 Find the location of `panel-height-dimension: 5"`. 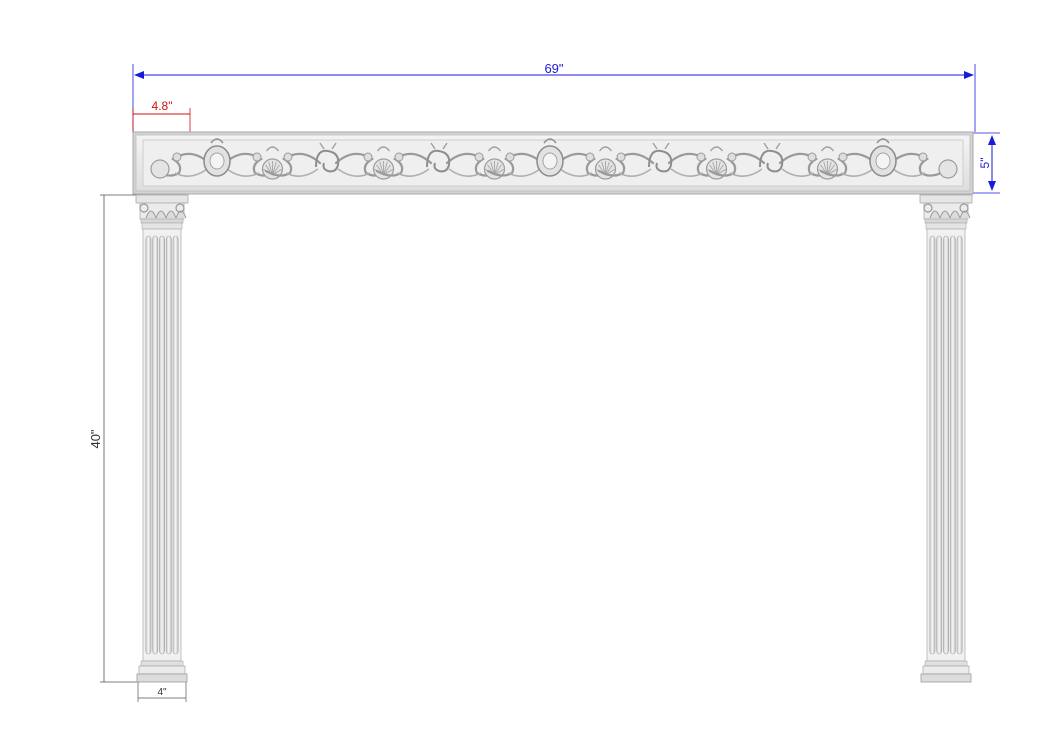

panel-height-dimension: 5" is located at coordinates (986, 163).